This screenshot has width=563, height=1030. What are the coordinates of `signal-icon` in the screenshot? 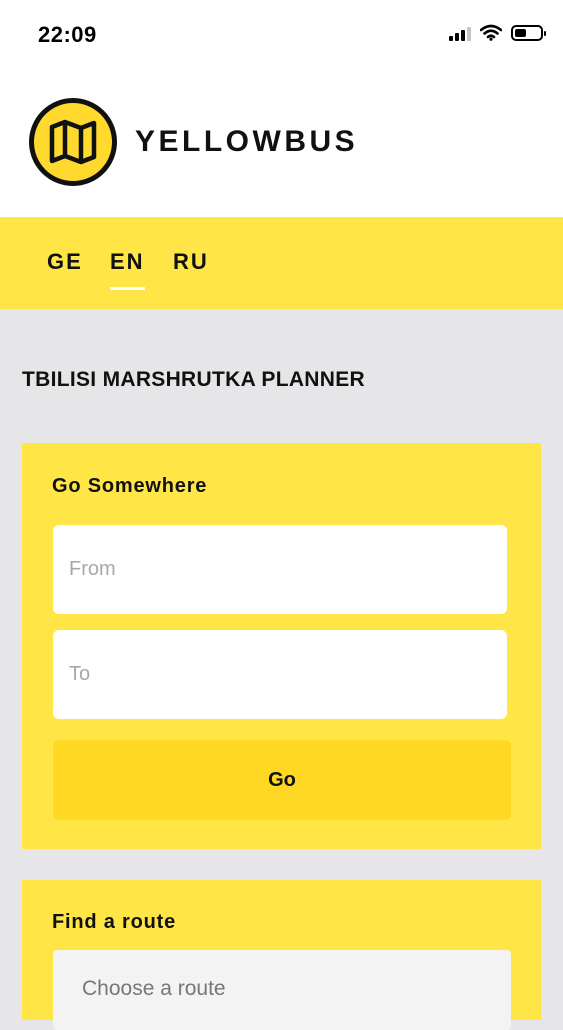 It's located at (460, 33).